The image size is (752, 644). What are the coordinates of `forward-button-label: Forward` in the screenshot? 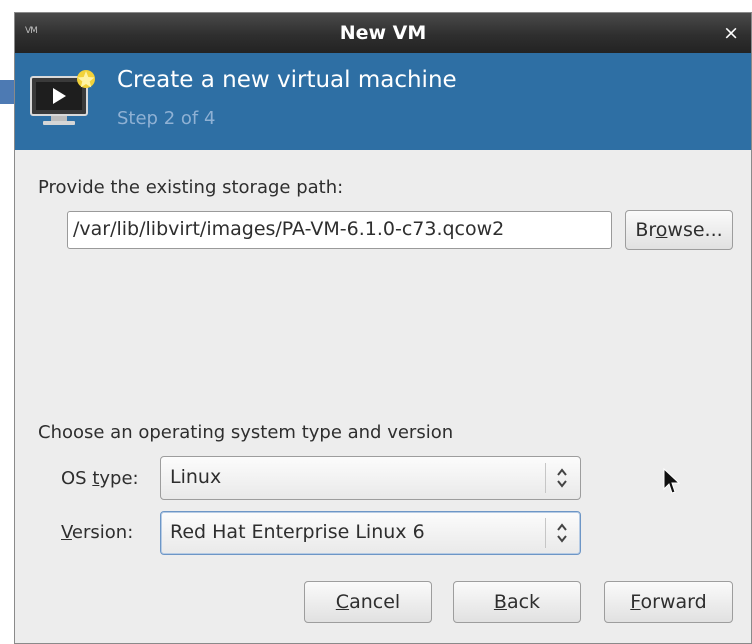 It's located at (668, 602).